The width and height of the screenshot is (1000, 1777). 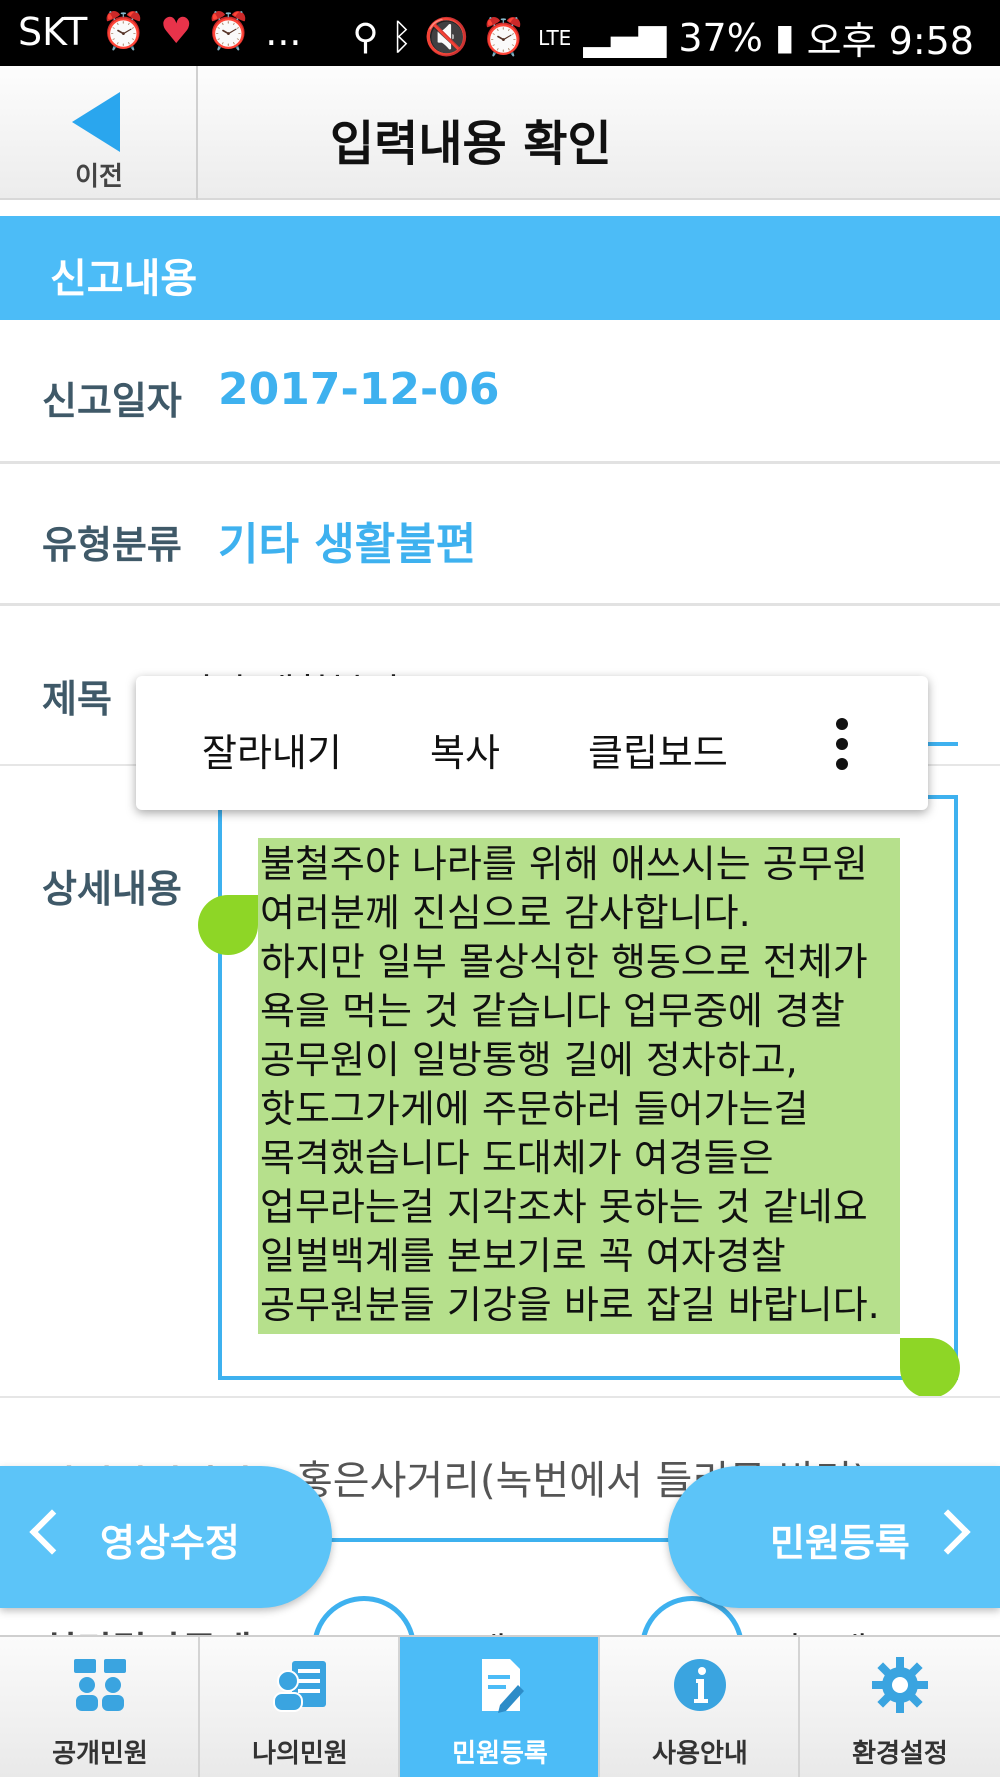 I want to click on app-header: 이전 입력내용 확인, so click(x=500, y=133).